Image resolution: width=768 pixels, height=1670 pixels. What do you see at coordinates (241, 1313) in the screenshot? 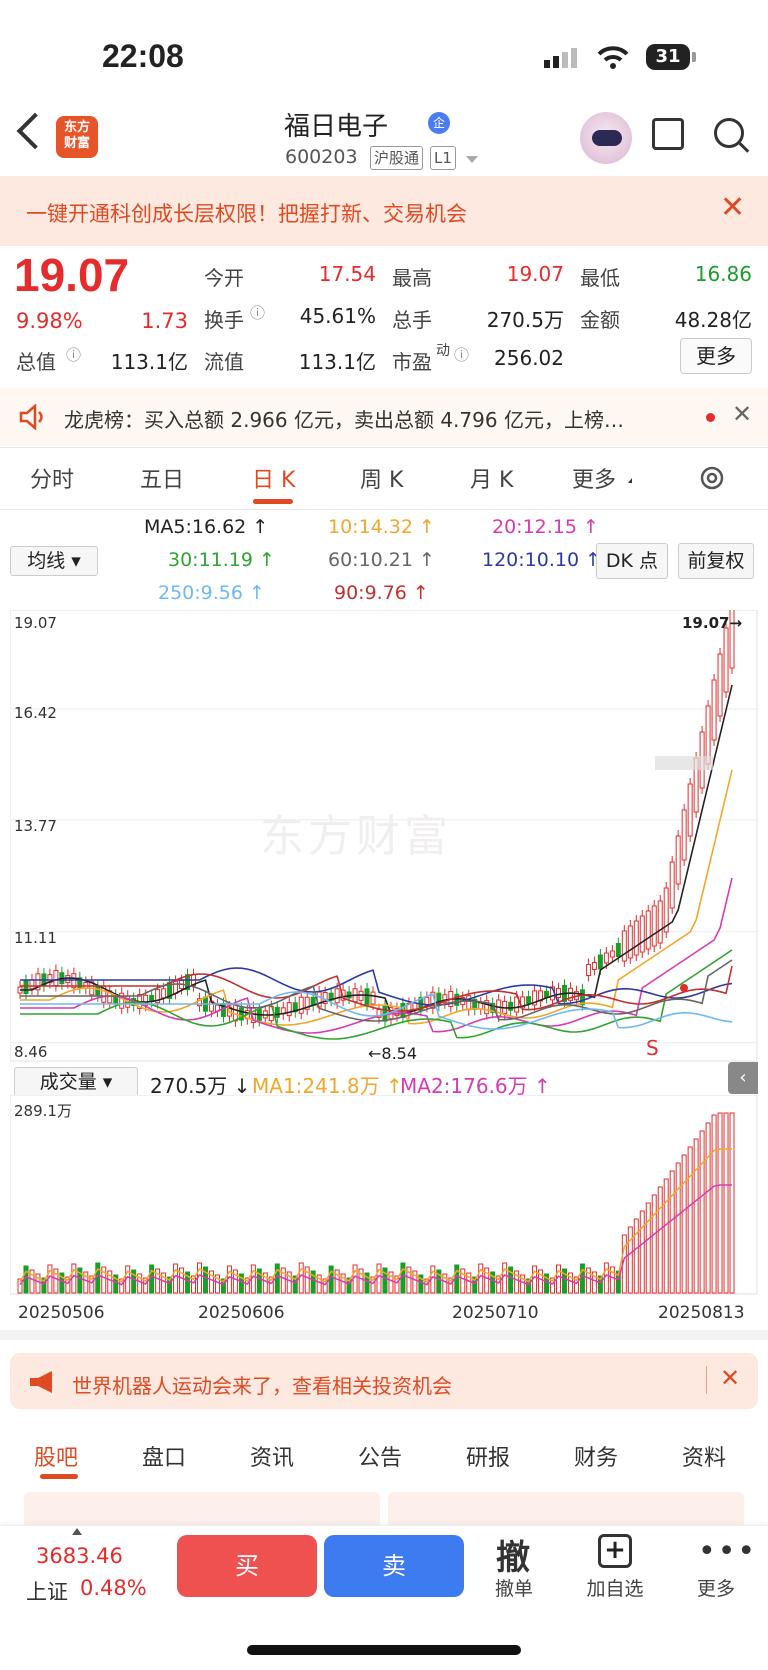
I see `date-label: 20250606` at bounding box center [241, 1313].